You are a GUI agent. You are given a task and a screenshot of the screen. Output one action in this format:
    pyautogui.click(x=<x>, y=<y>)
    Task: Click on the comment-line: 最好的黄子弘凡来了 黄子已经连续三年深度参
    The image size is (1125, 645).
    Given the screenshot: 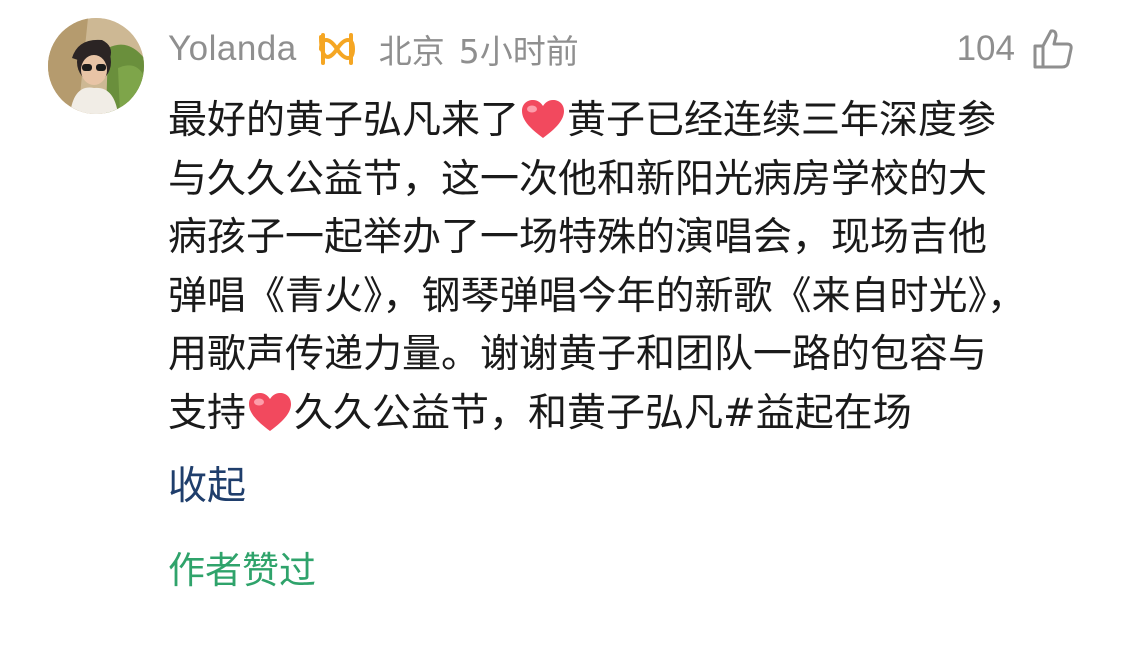 What is the action you would take?
    pyautogui.click(x=618, y=121)
    